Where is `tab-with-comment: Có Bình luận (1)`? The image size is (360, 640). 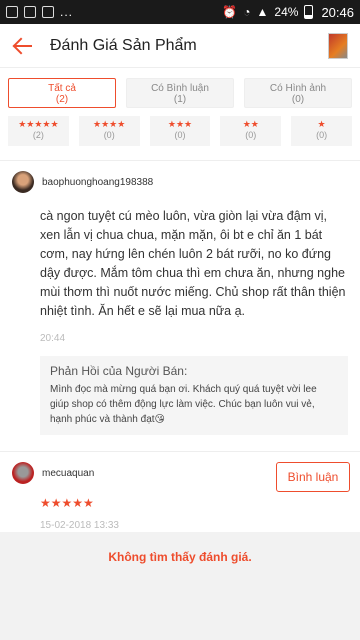 tab-with-comment: Có Bình luận (1) is located at coordinates (180, 93).